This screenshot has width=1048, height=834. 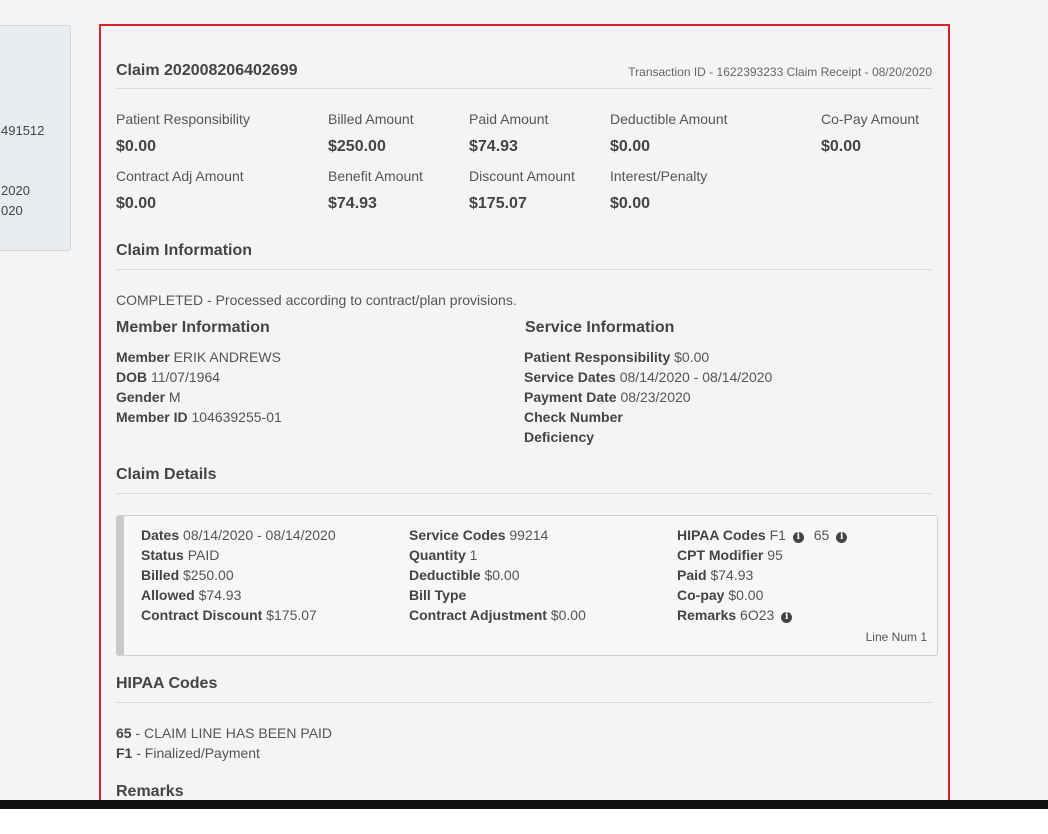 I want to click on member-information-heading: Member Information, so click(x=193, y=327).